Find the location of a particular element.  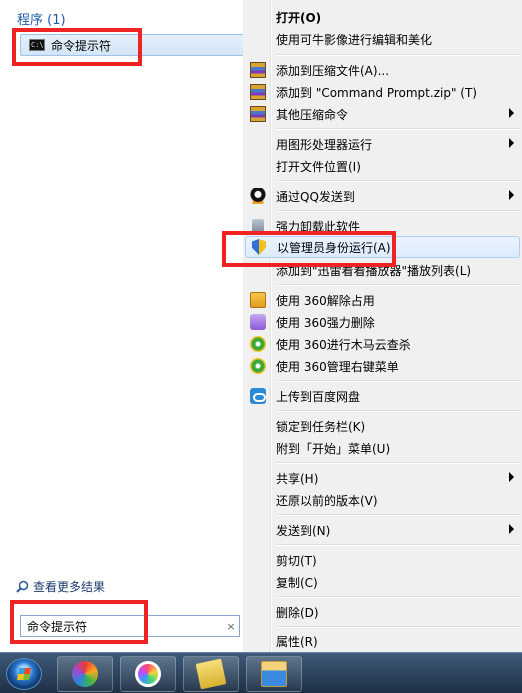

menu-item-label: 添加到 "Command Prompt.zip" (T) is located at coordinates (376, 92).